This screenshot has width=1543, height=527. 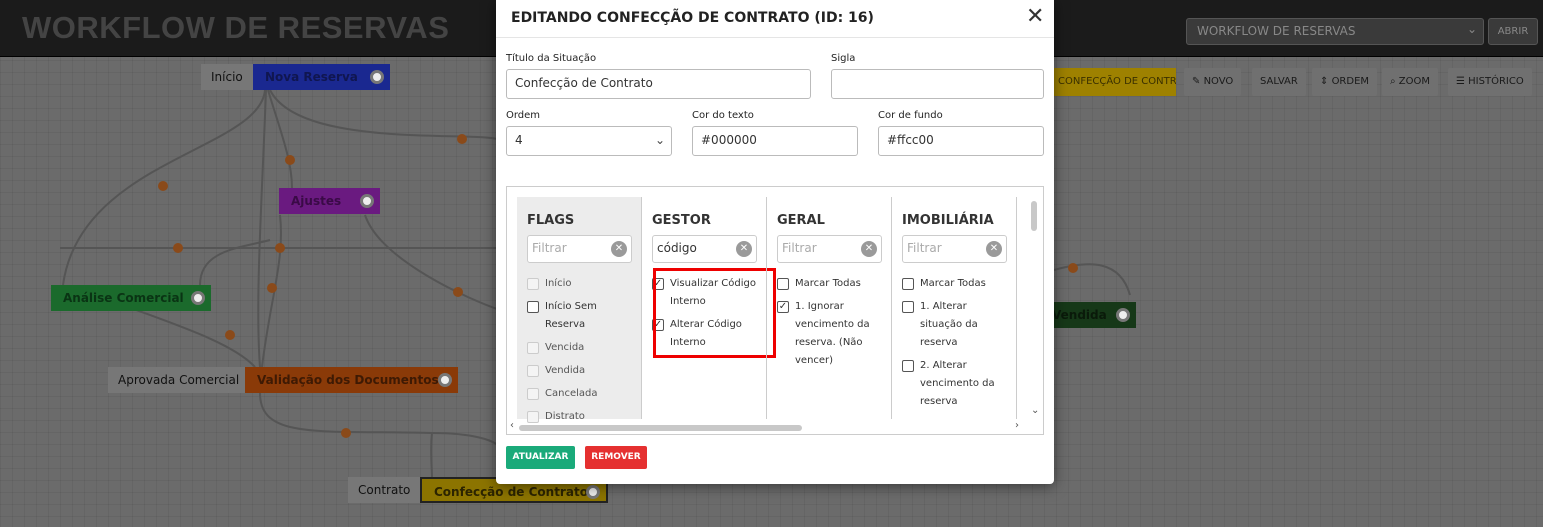 What do you see at coordinates (512, 425) in the screenshot?
I see `scroll-left-icon: ‹` at bounding box center [512, 425].